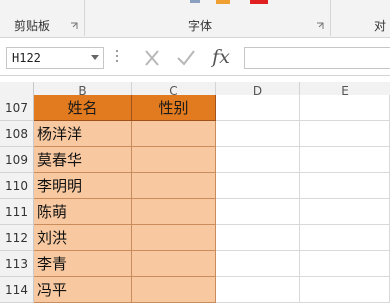  Describe the element at coordinates (83, 264) in the screenshot. I see `cell-name: 李青` at that location.